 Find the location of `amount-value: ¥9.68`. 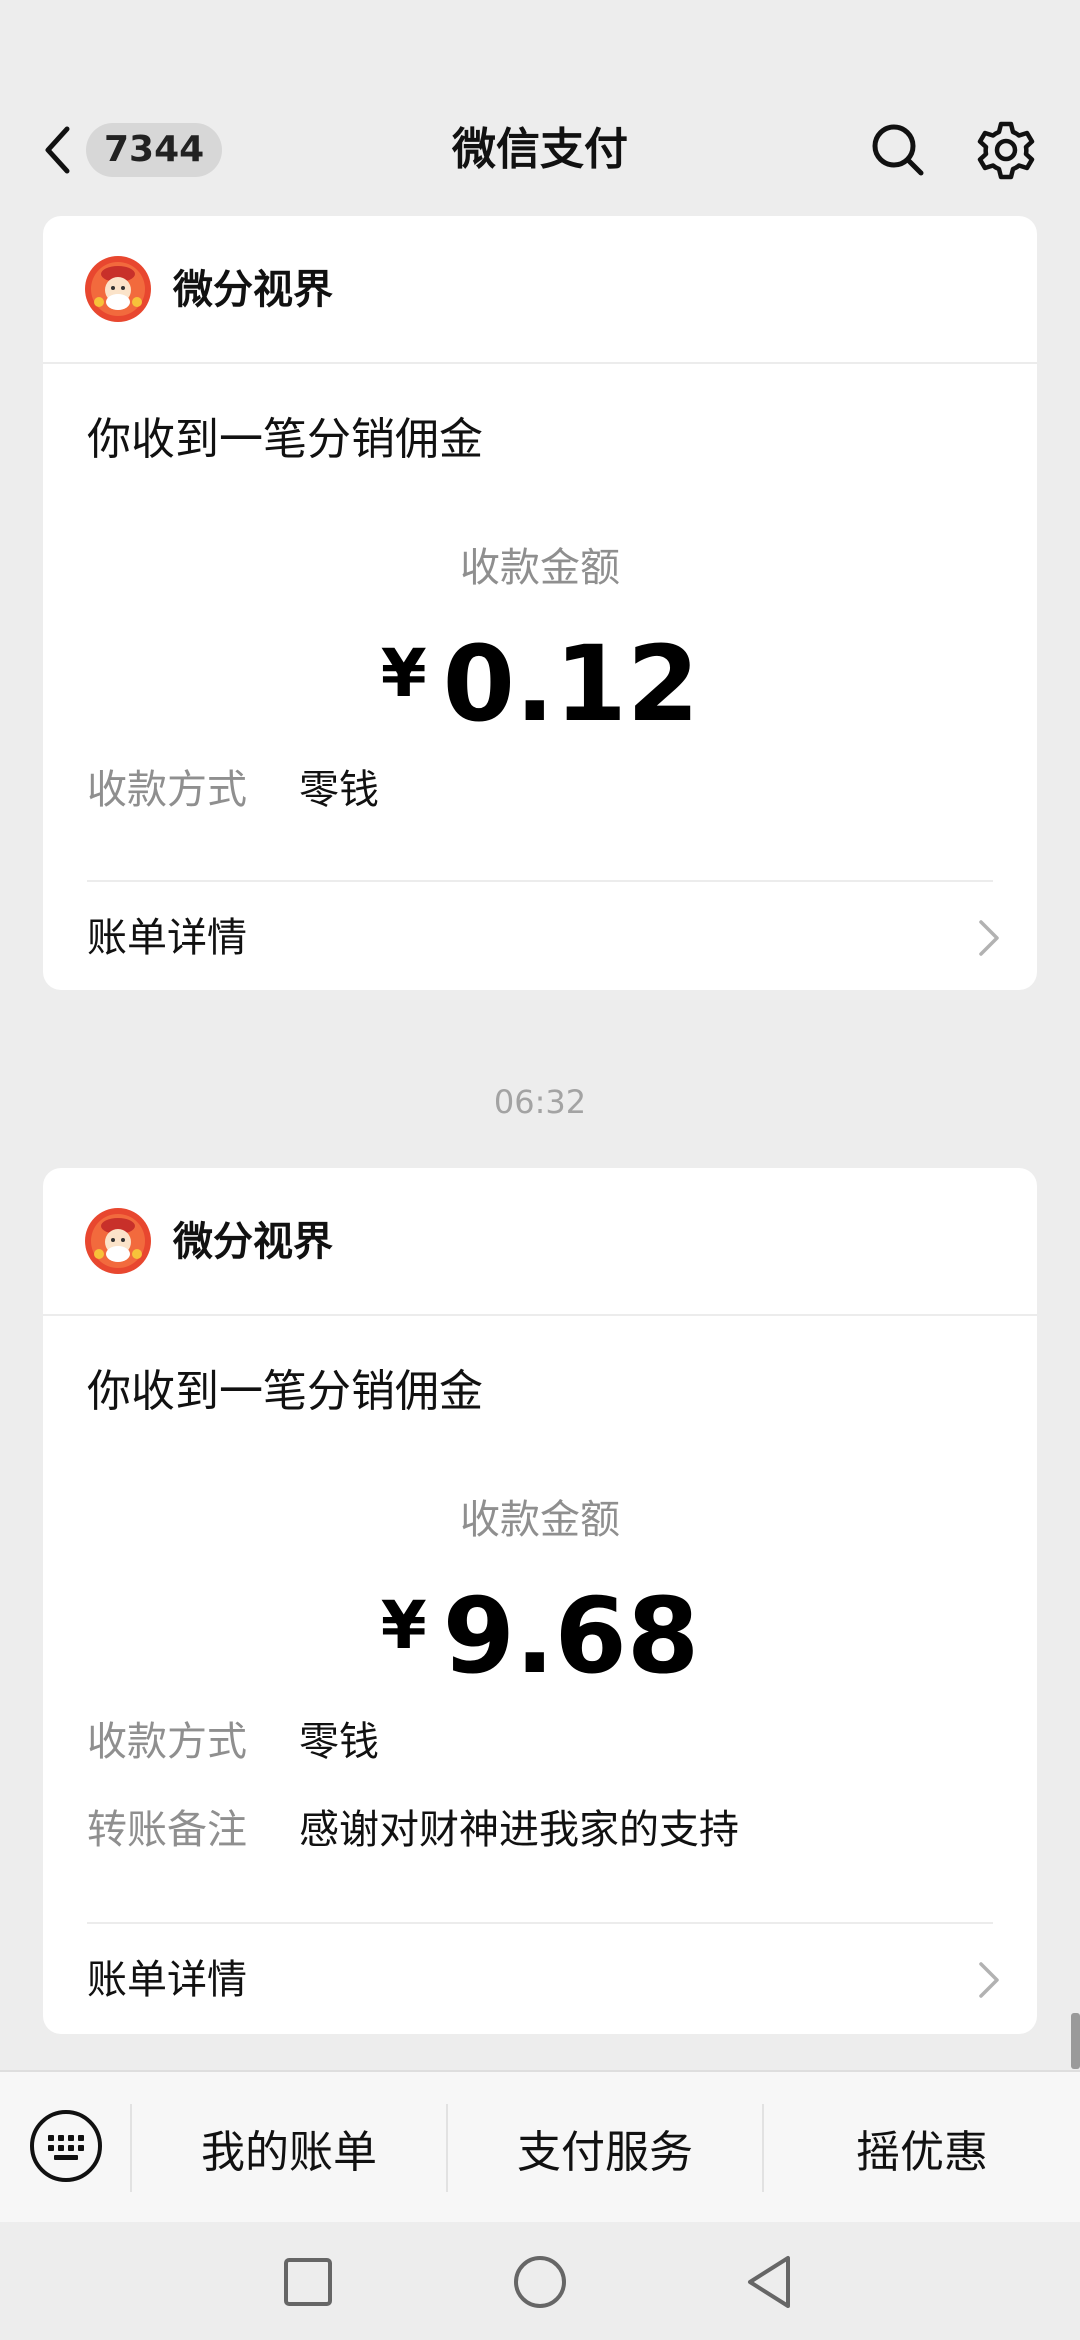

amount-value: ¥9.68 is located at coordinates (540, 1631).